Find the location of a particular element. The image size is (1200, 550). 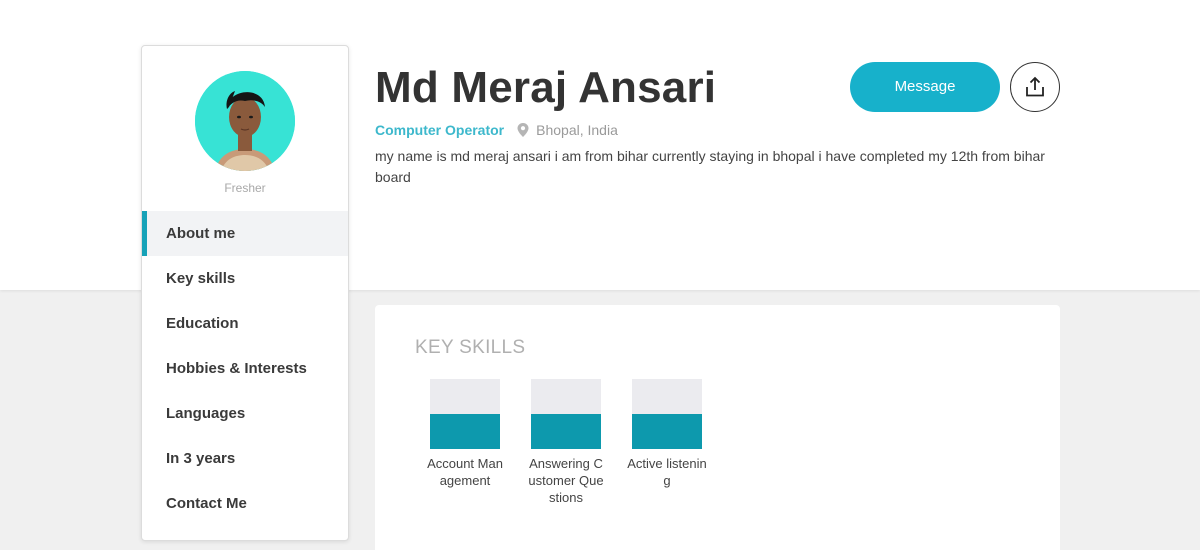

experience-level: Fresher is located at coordinates (245, 188).